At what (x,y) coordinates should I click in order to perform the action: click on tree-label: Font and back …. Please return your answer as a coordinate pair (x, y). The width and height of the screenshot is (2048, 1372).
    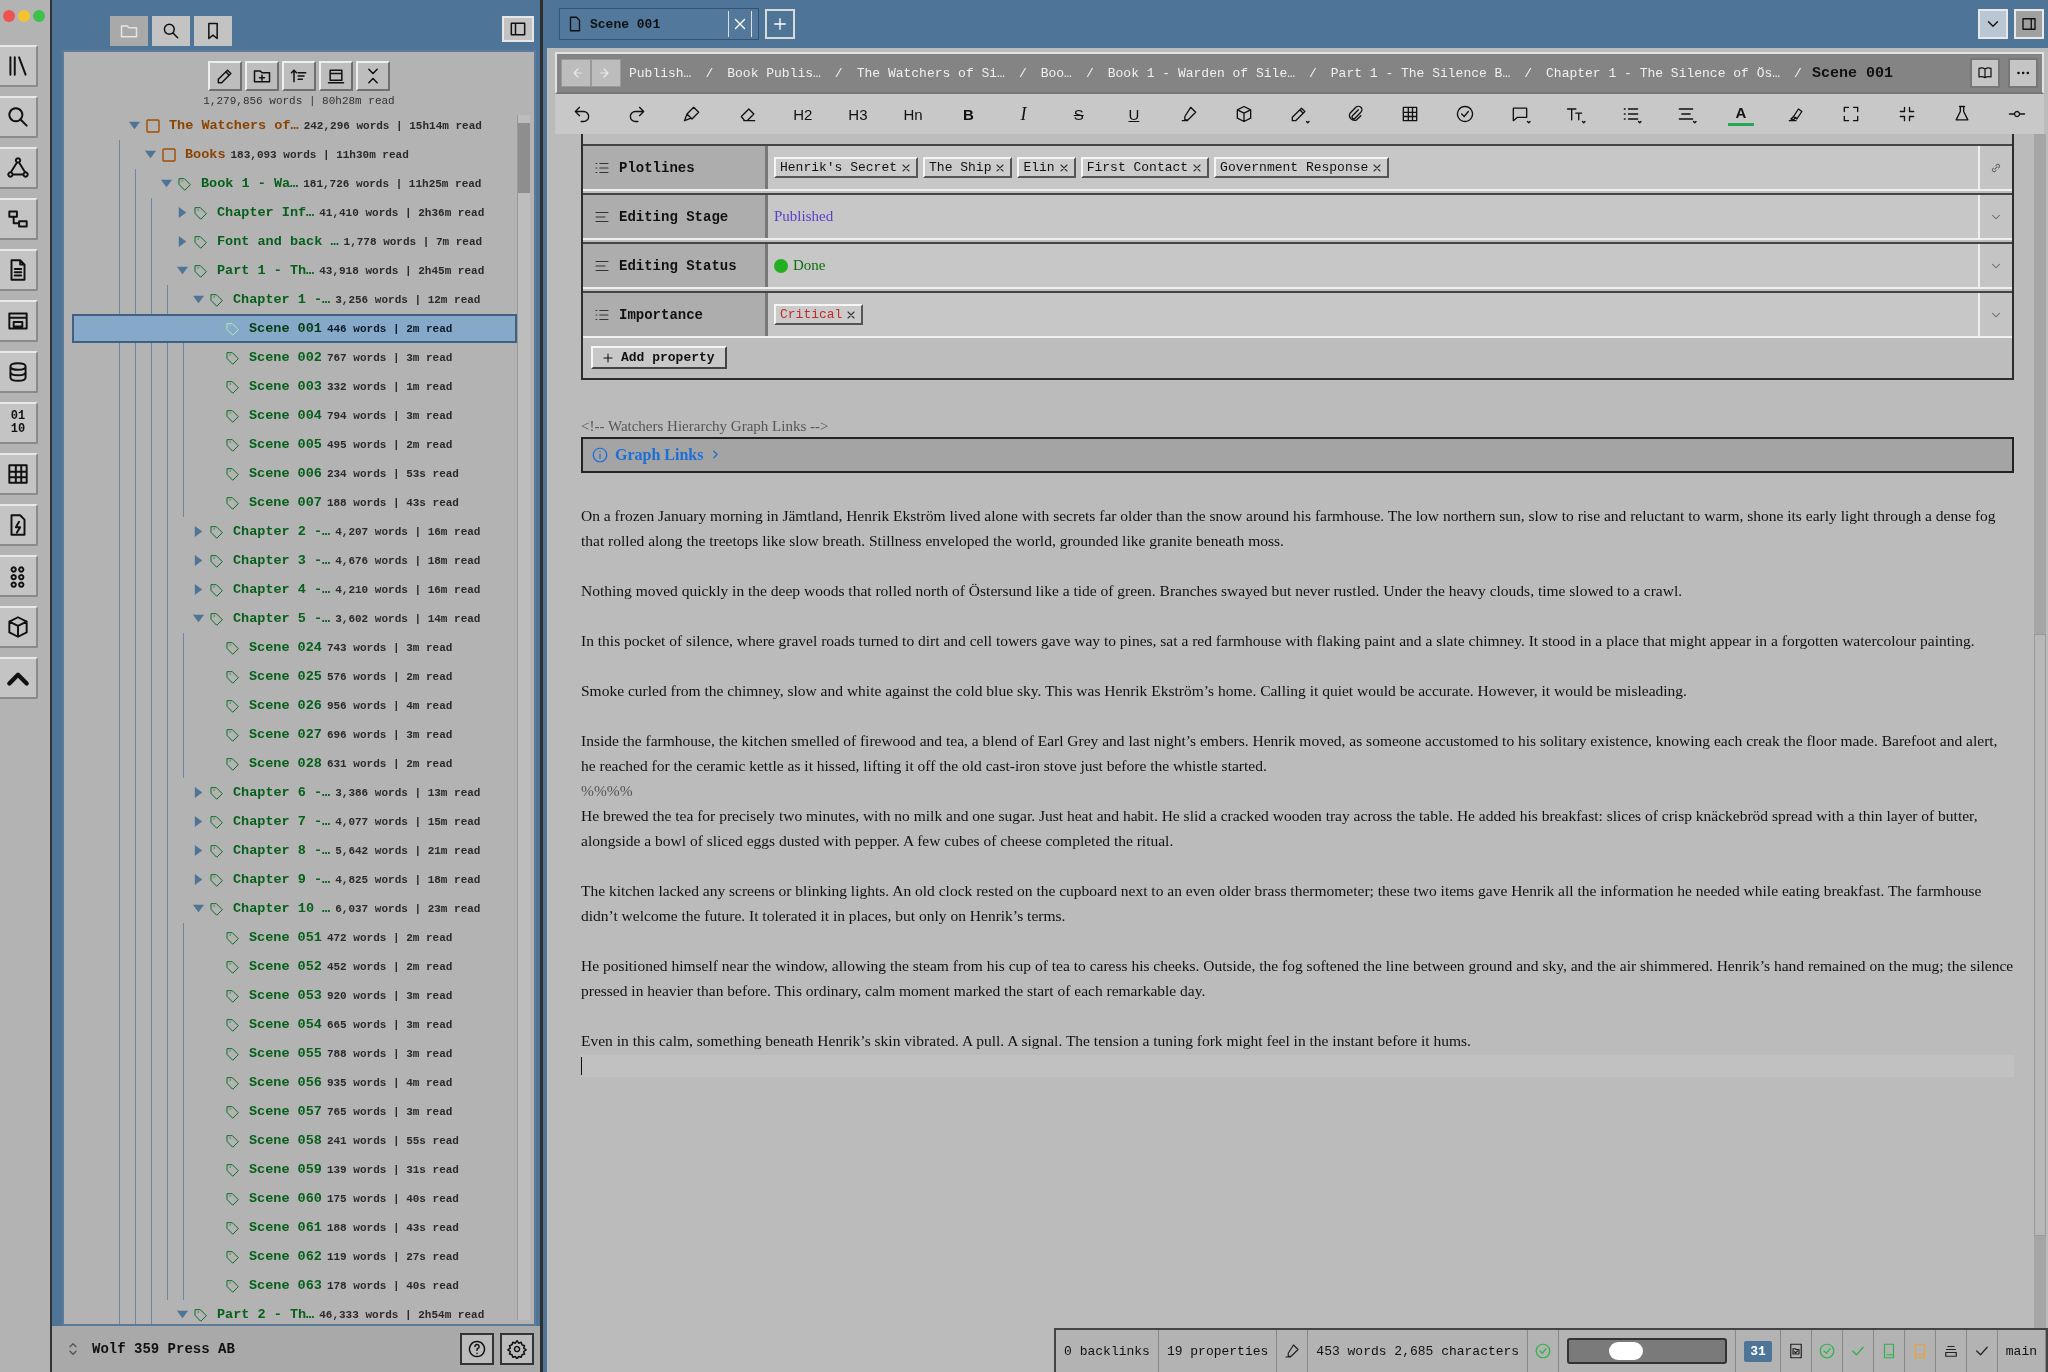
    Looking at the image, I should click on (278, 241).